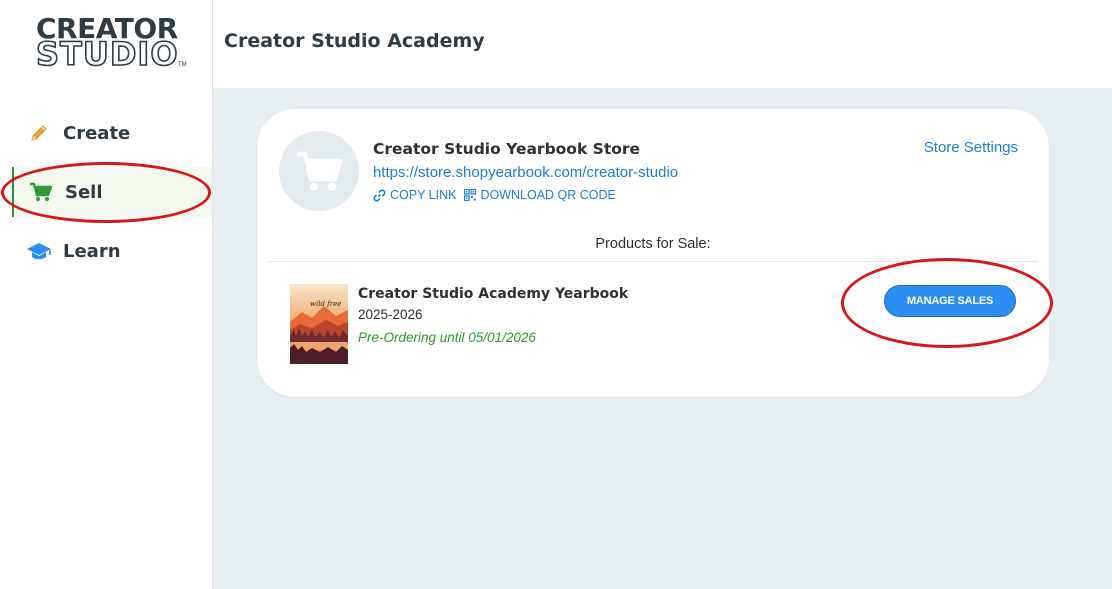 This screenshot has width=1112, height=589. Describe the element at coordinates (325, 304) in the screenshot. I see `cover-text: wild free` at that location.